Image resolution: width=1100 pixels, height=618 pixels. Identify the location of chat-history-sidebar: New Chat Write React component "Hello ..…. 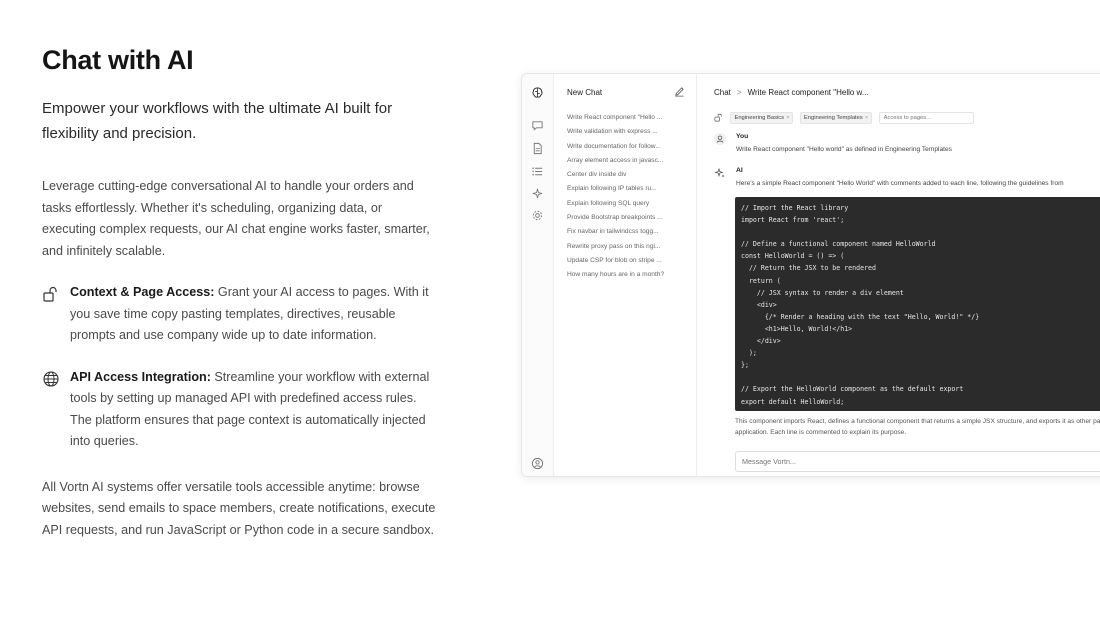
(625, 275).